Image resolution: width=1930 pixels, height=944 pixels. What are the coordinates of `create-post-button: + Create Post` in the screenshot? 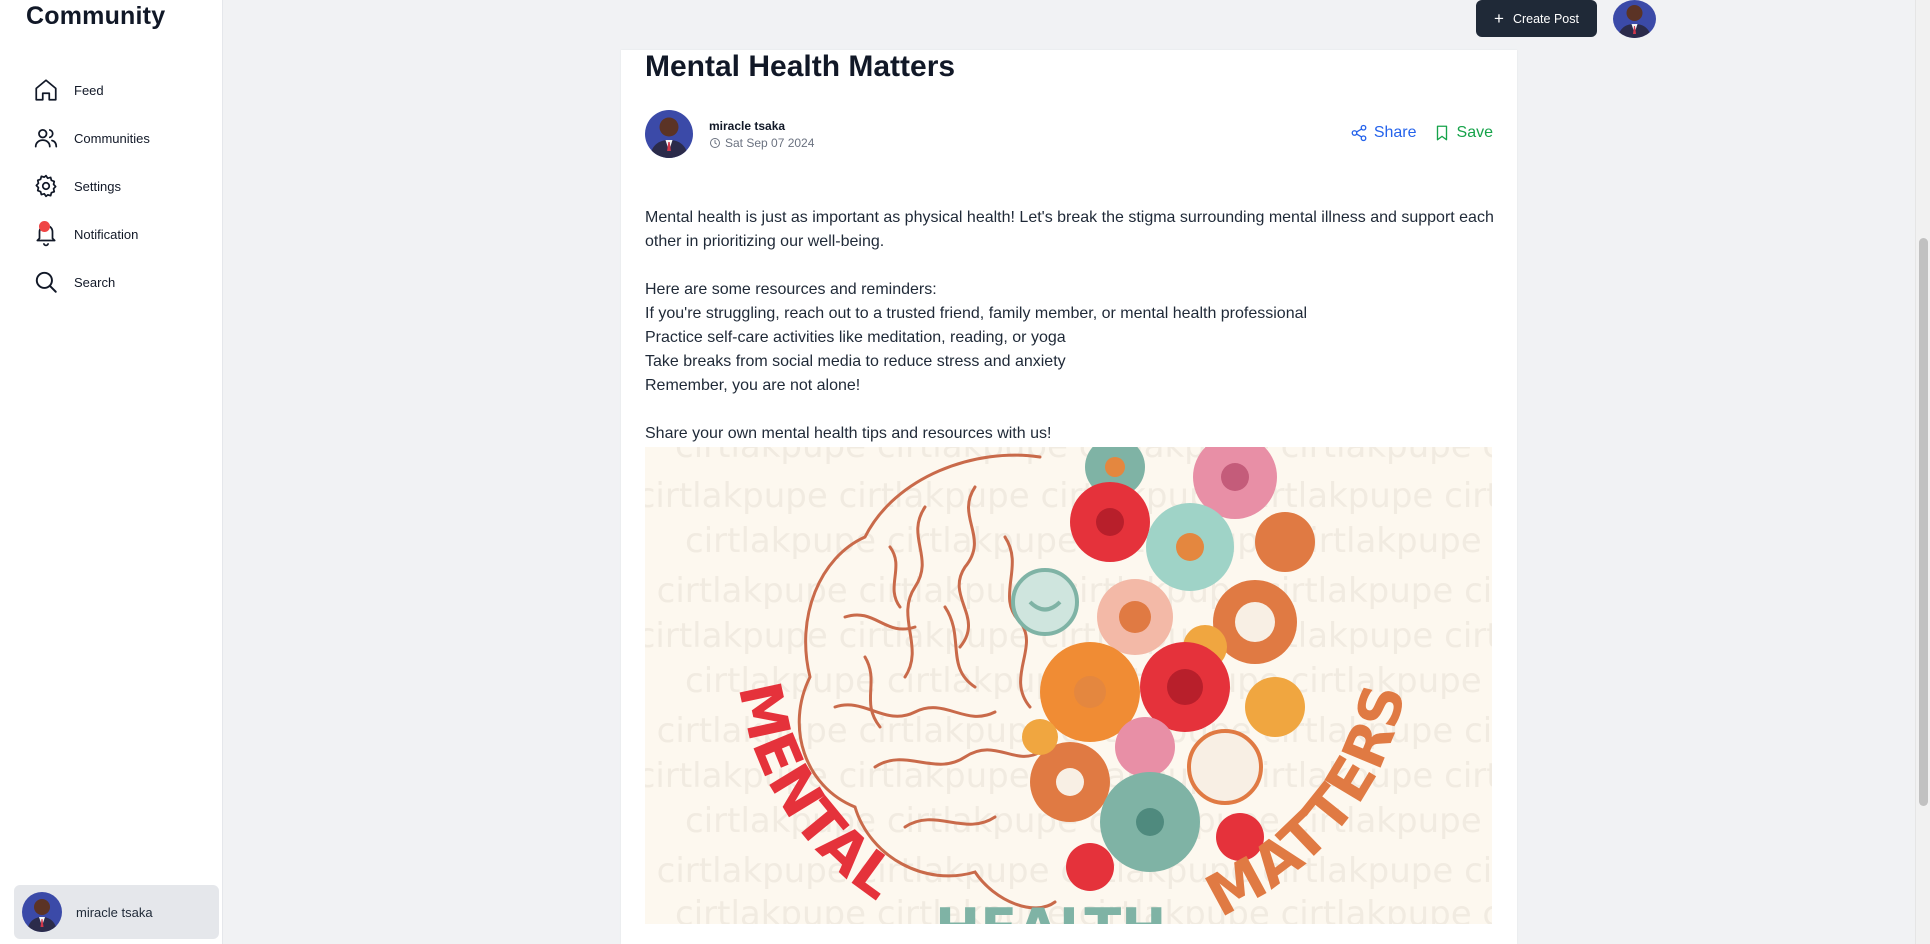 It's located at (1536, 18).